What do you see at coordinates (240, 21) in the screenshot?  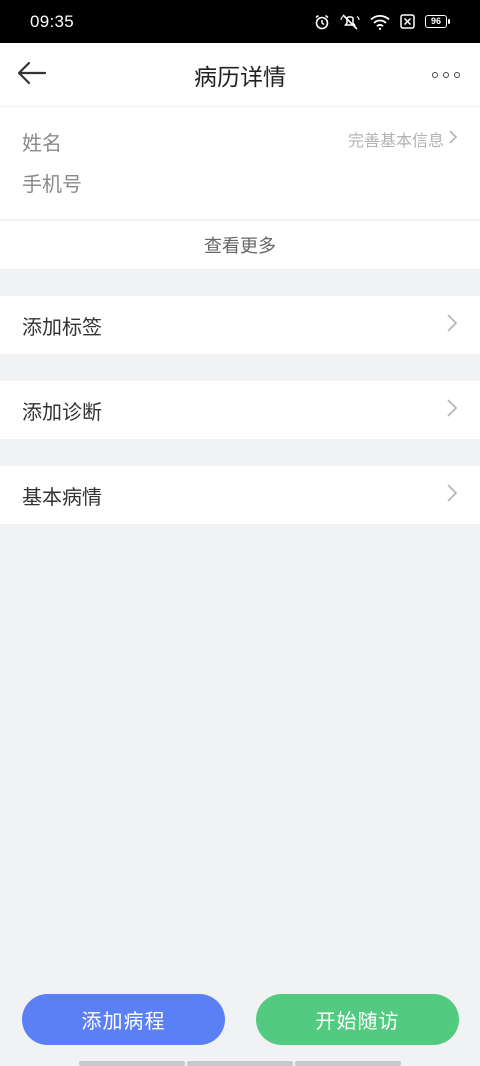 I see `status-bar: 09:35 96` at bounding box center [240, 21].